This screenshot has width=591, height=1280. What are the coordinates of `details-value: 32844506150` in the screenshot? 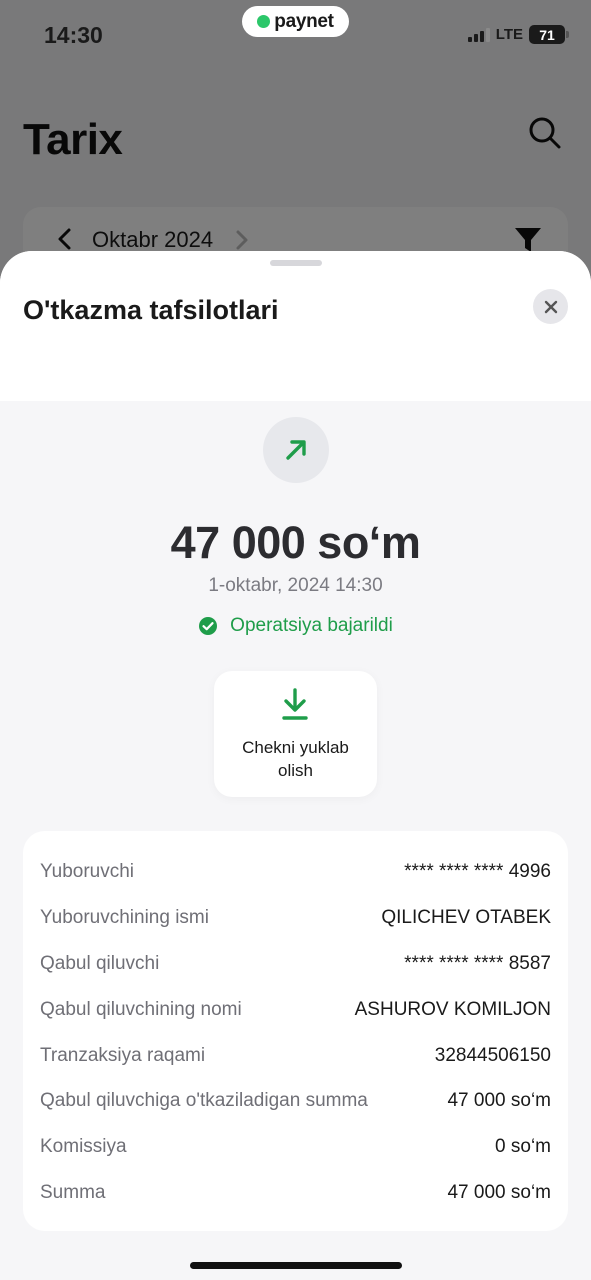 It's located at (492, 1055).